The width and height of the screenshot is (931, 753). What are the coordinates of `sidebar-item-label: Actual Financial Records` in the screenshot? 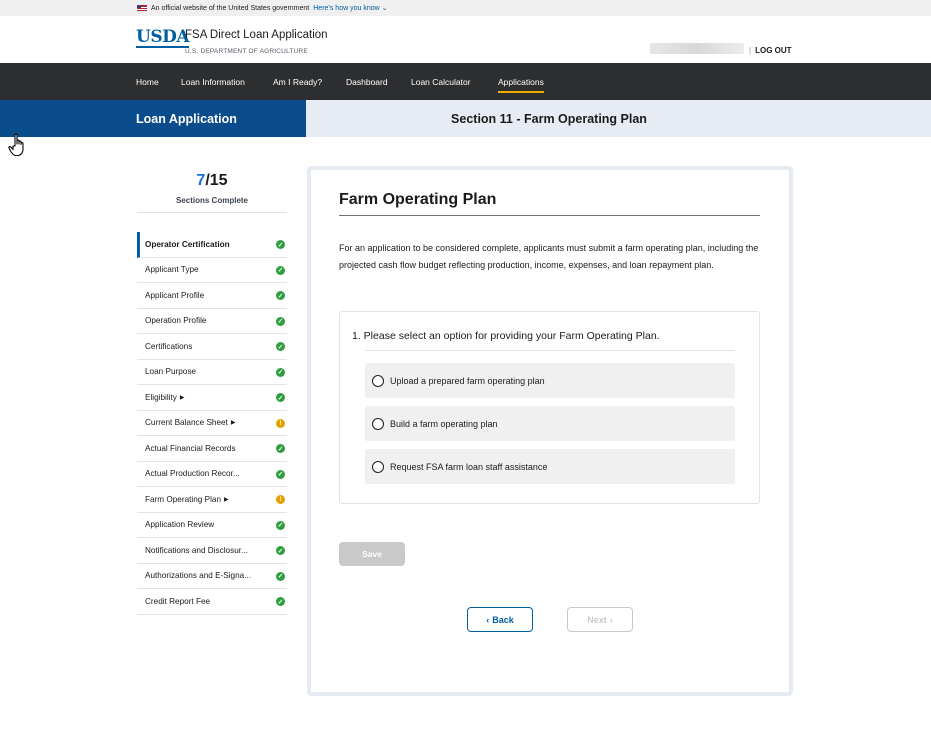 It's located at (190, 448).